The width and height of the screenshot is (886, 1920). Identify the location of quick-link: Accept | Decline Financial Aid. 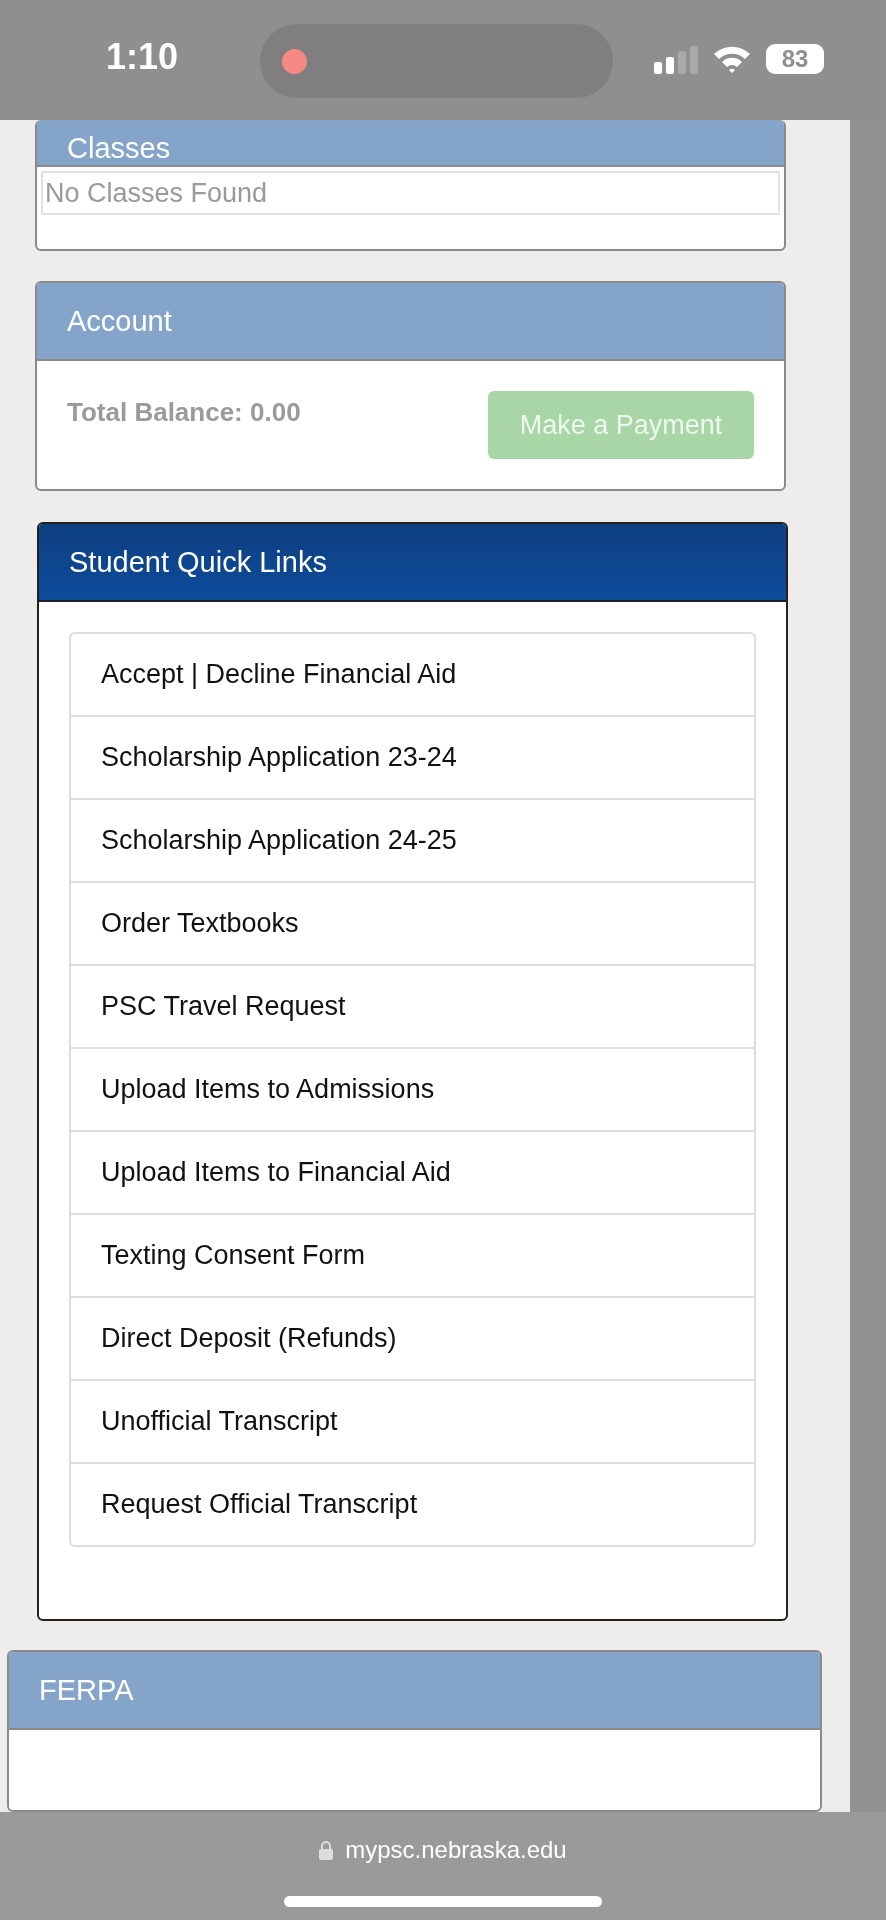
(412, 674).